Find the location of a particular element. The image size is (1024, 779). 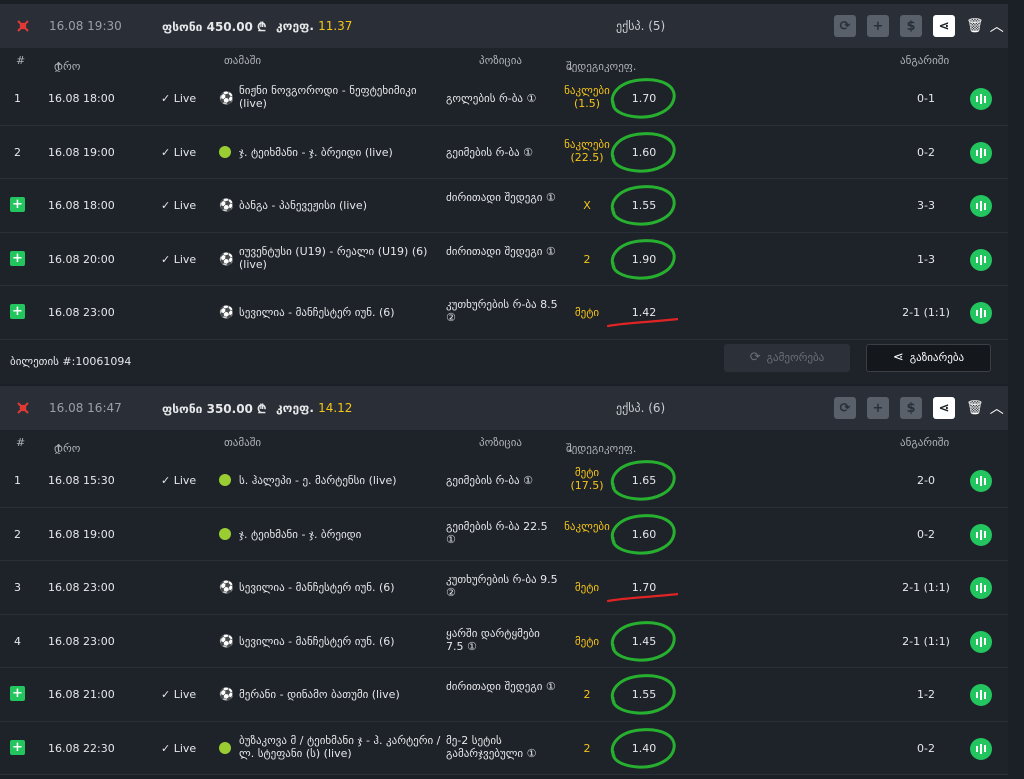

ticket-datetime: 16.08 16:47 is located at coordinates (85, 408).